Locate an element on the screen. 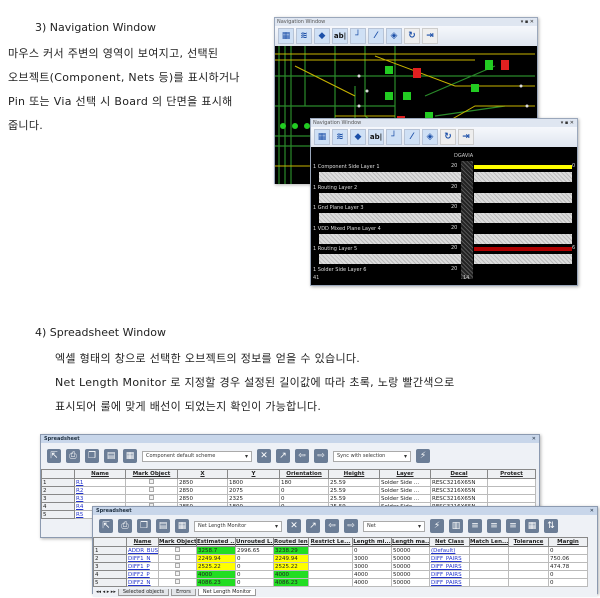 This screenshot has height=598, width=600. table-cell: DIFF2_N is located at coordinates (142, 582).